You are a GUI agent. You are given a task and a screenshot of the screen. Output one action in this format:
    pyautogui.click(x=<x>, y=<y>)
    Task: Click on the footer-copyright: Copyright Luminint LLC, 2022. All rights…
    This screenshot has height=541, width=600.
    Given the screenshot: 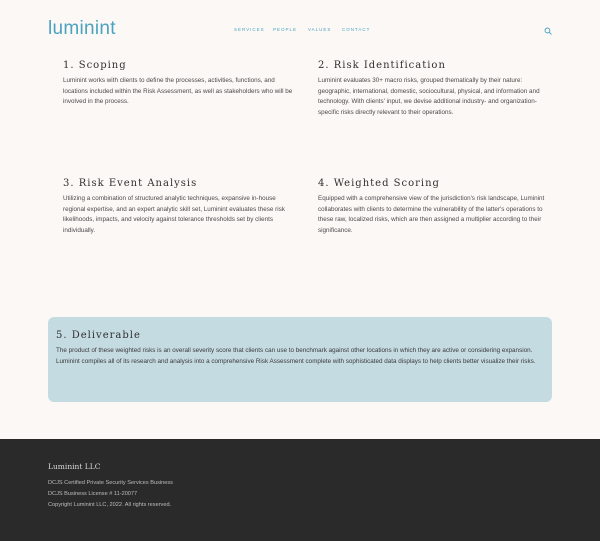 What is the action you would take?
    pyautogui.click(x=110, y=505)
    